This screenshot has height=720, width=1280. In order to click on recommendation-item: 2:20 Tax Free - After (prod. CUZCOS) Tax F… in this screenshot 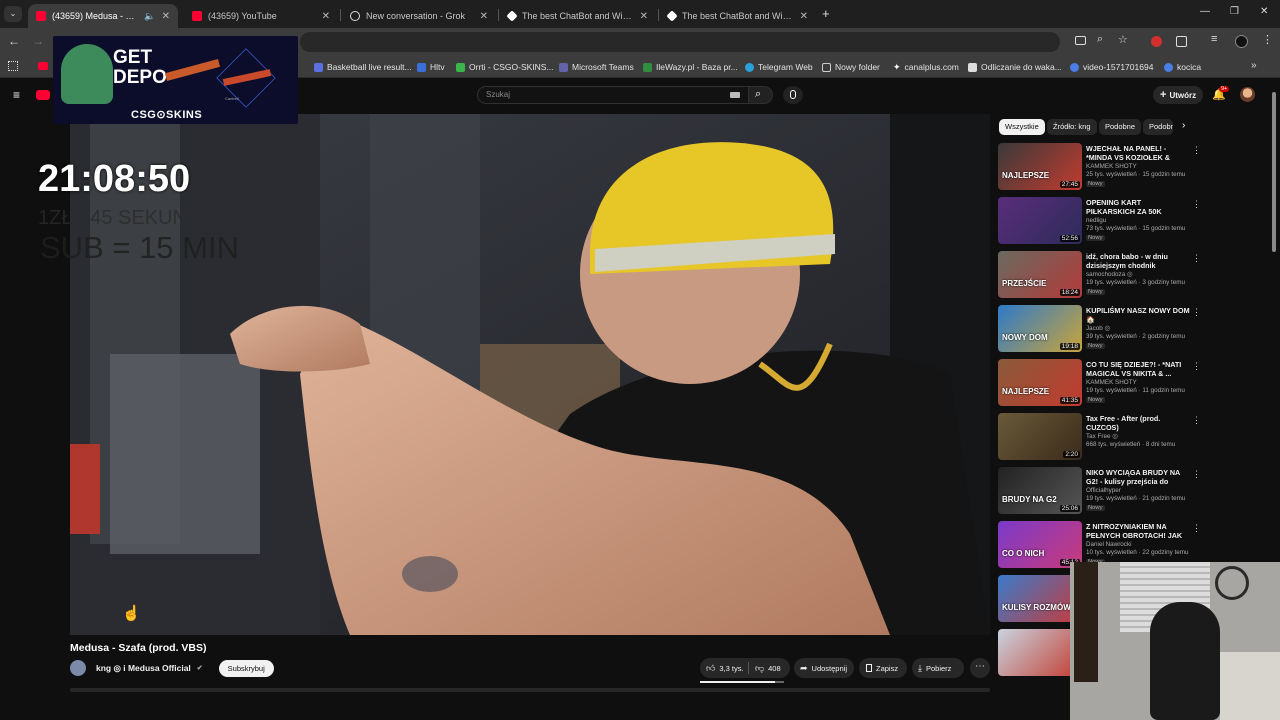, I will do `click(1099, 438)`.